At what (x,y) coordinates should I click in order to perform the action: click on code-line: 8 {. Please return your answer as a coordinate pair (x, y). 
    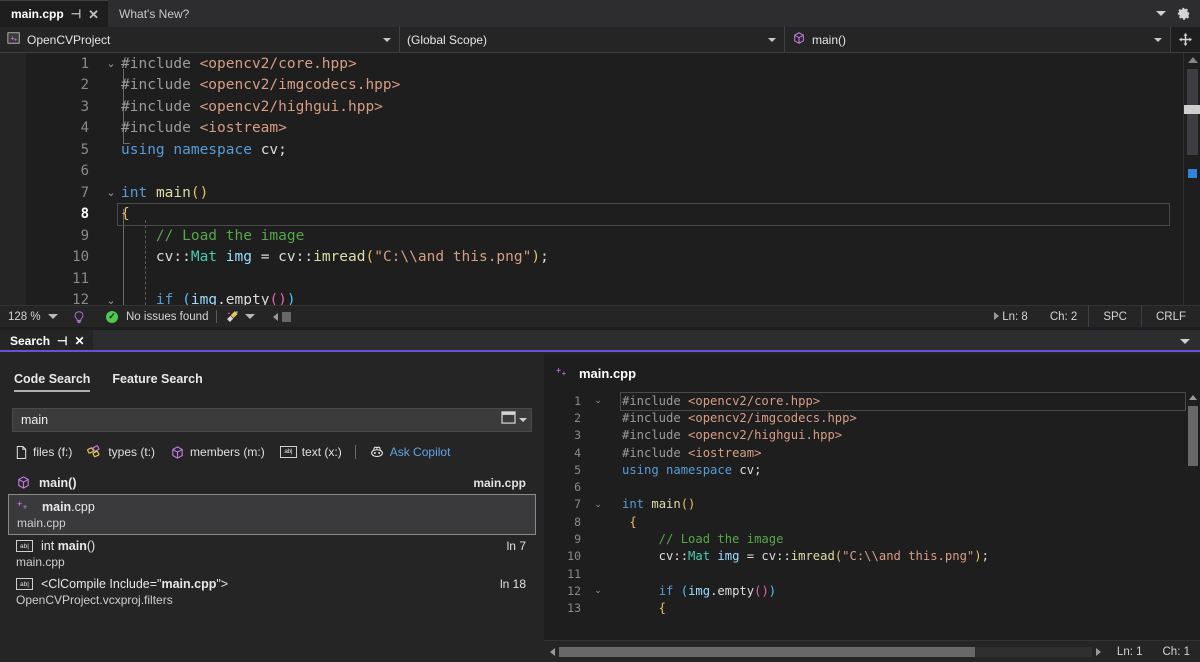
    Looking at the image, I should click on (872, 521).